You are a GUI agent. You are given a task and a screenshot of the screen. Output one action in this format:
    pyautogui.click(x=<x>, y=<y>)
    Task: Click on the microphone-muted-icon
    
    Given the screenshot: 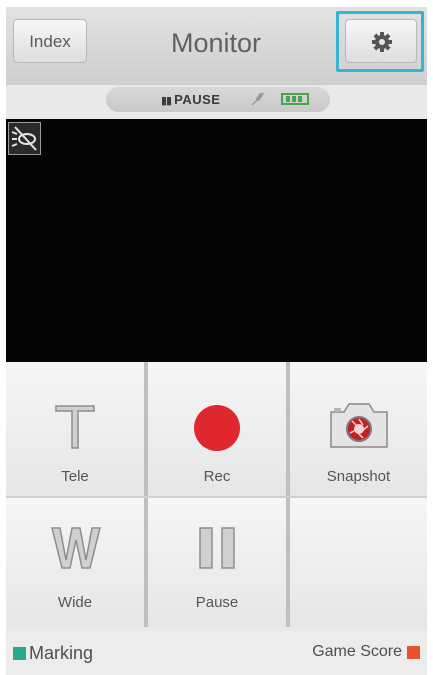 What is the action you would take?
    pyautogui.click(x=258, y=99)
    